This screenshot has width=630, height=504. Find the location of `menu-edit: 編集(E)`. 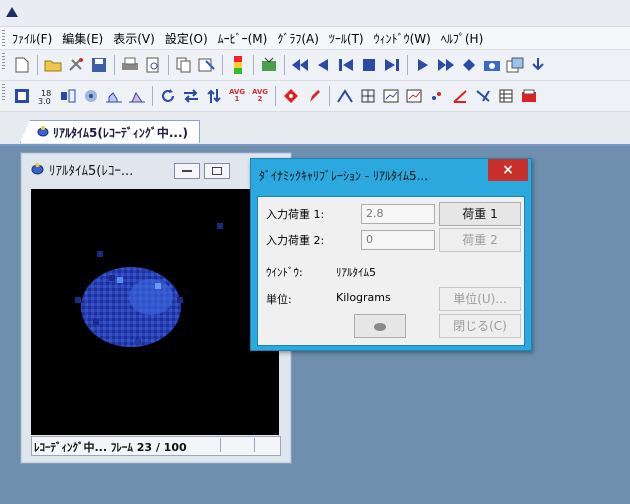

menu-edit: 編集(E) is located at coordinates (85, 38).